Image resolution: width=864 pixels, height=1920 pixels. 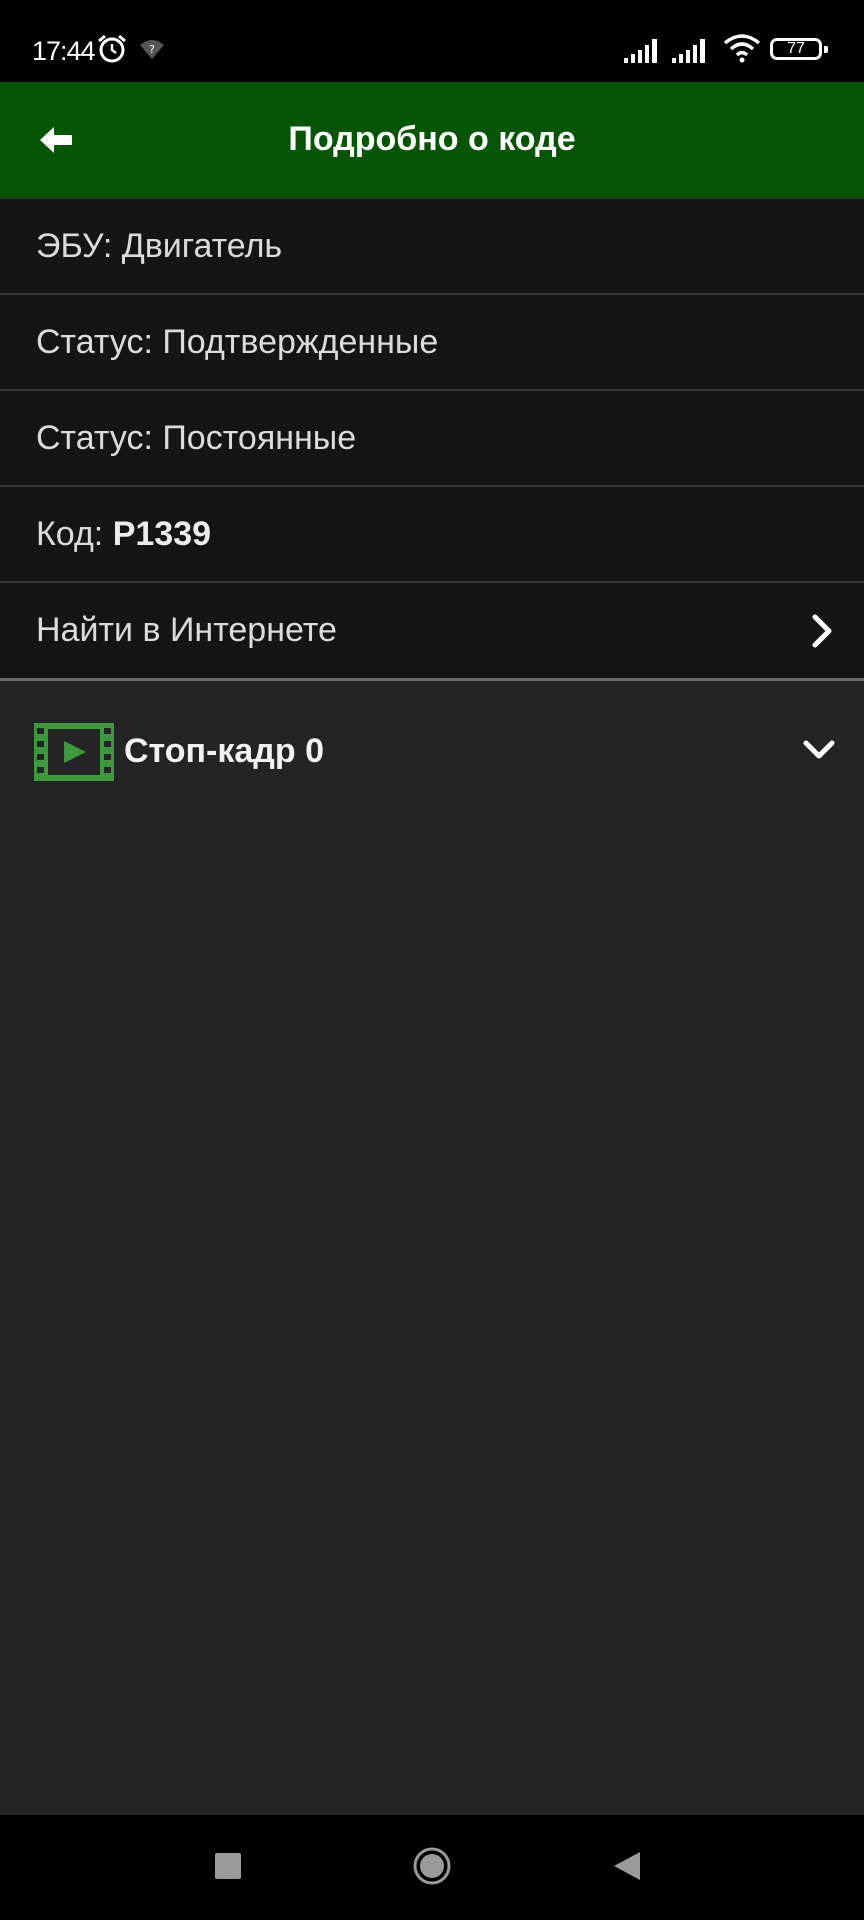 I want to click on battery-level: 77, so click(x=796, y=48).